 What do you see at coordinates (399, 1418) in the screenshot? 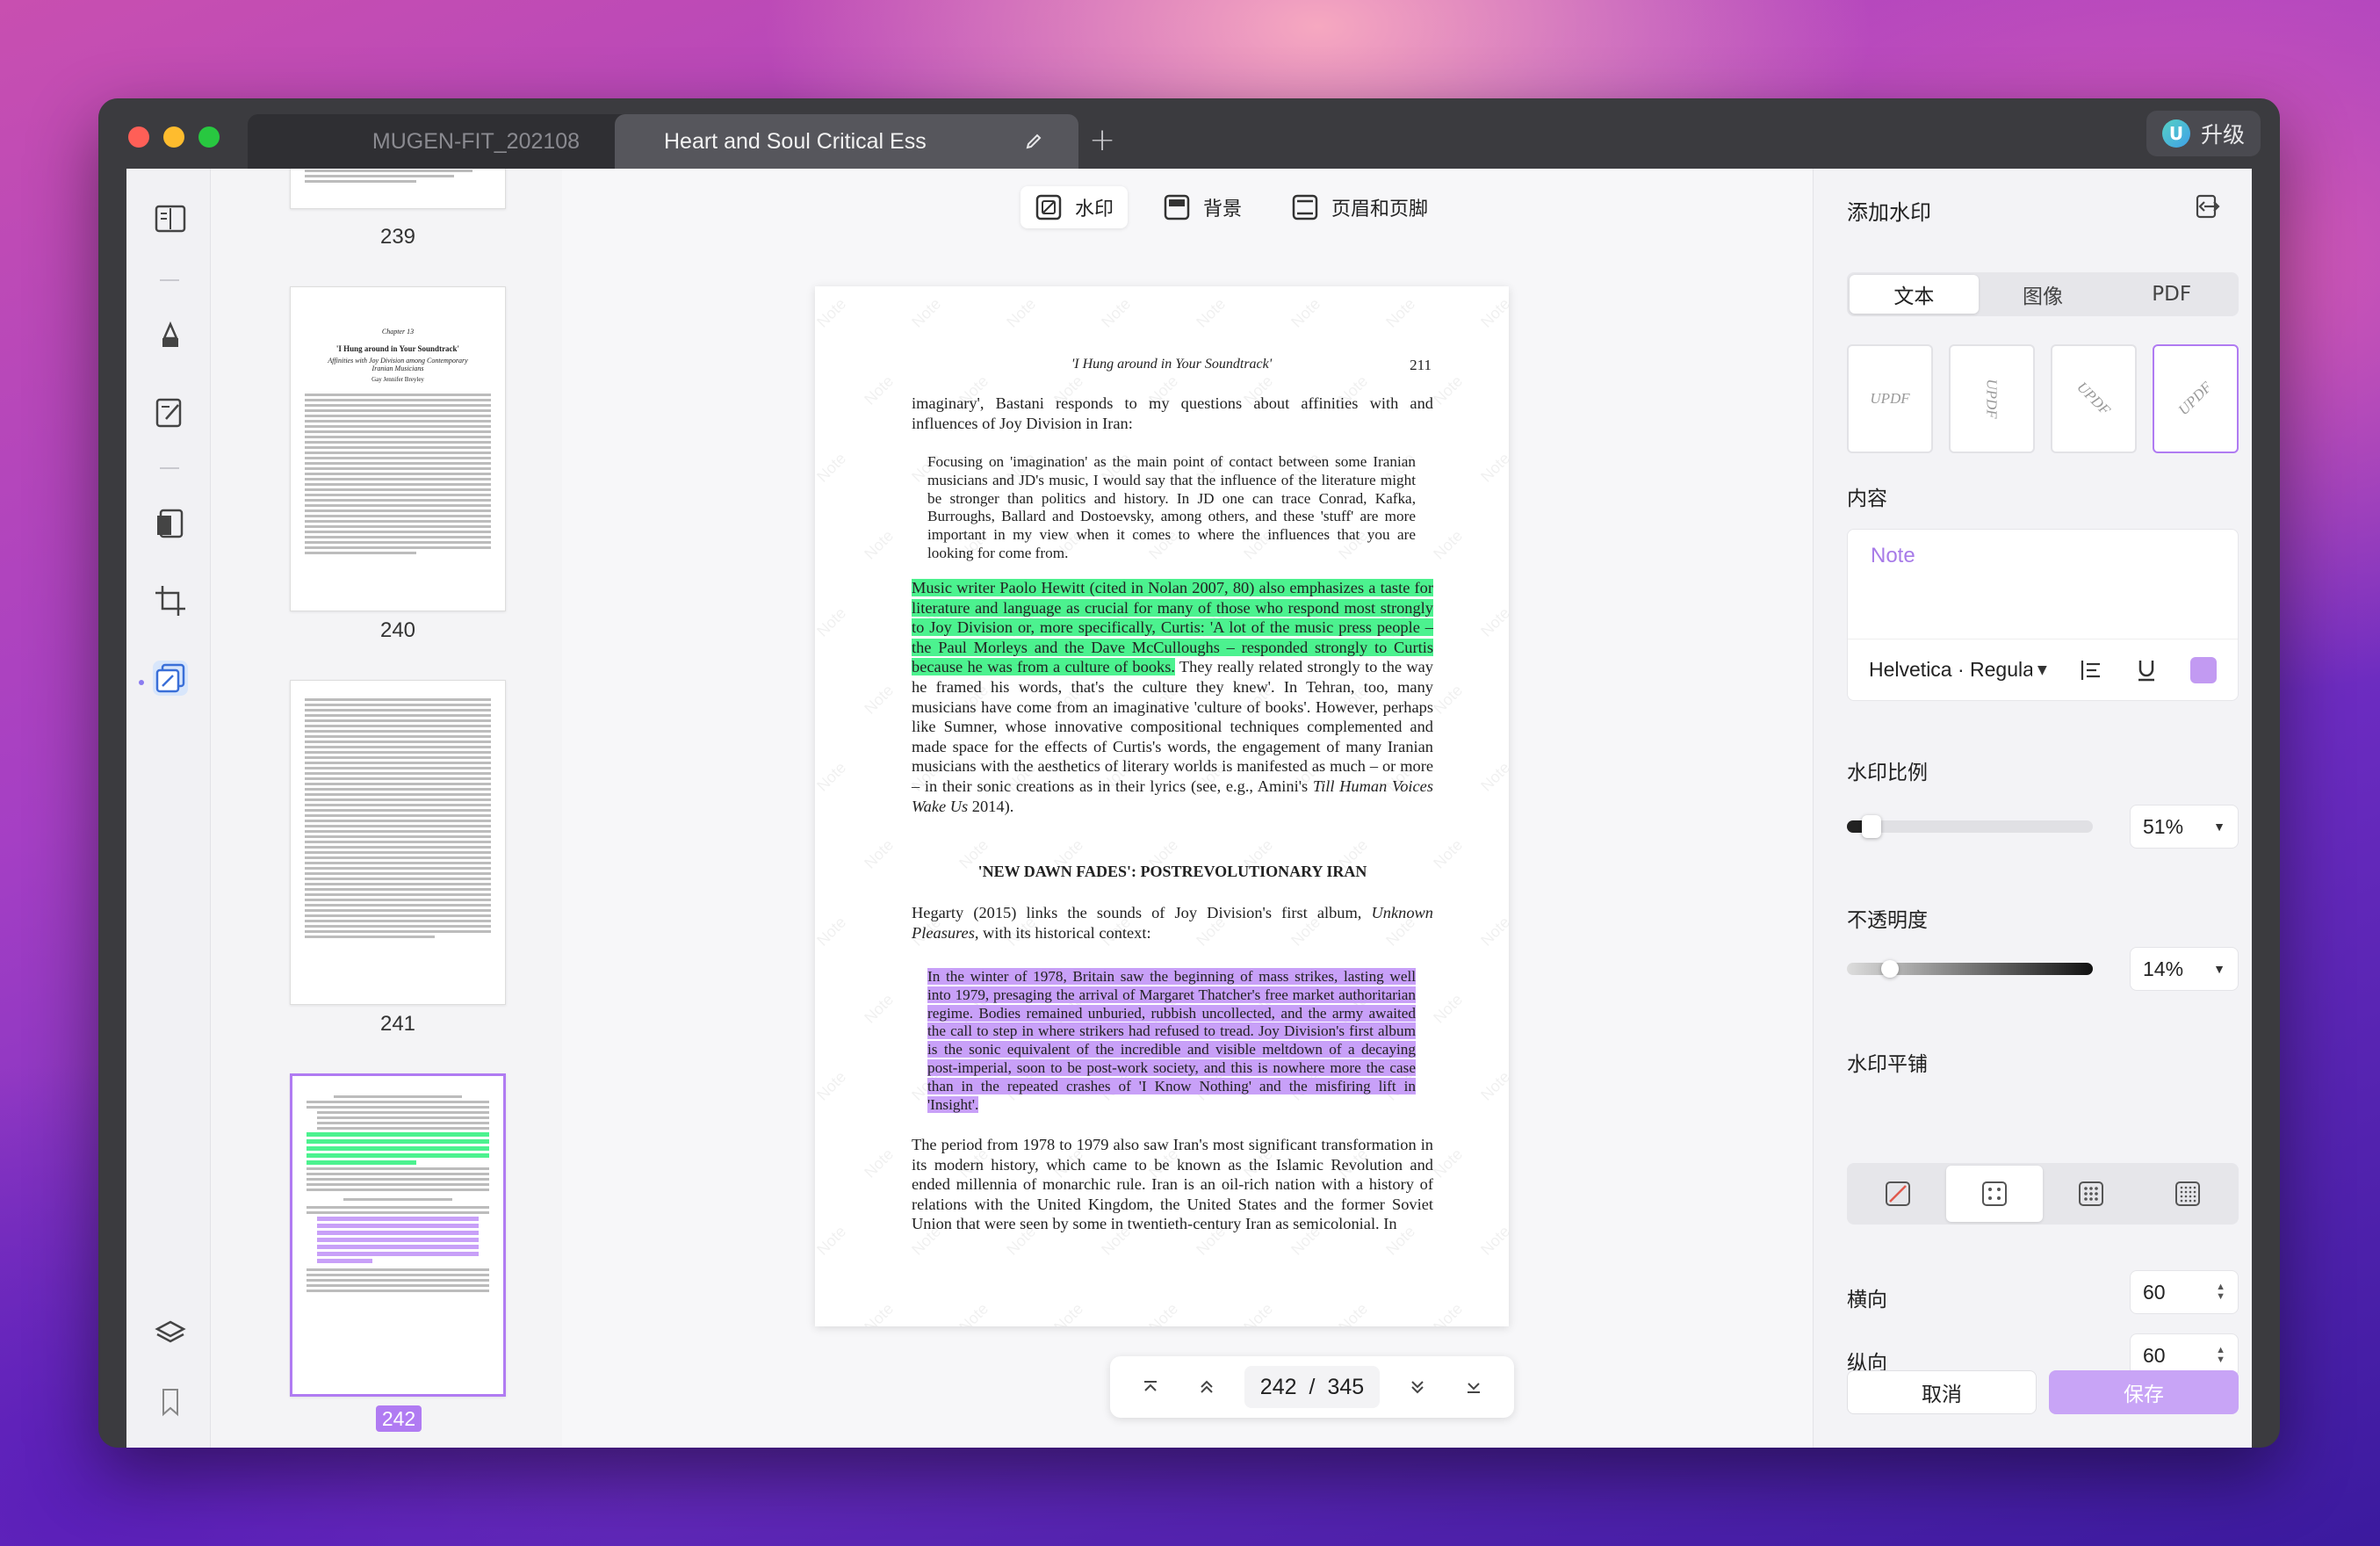
I see `thumbnail-page-number-selected: 242` at bounding box center [399, 1418].